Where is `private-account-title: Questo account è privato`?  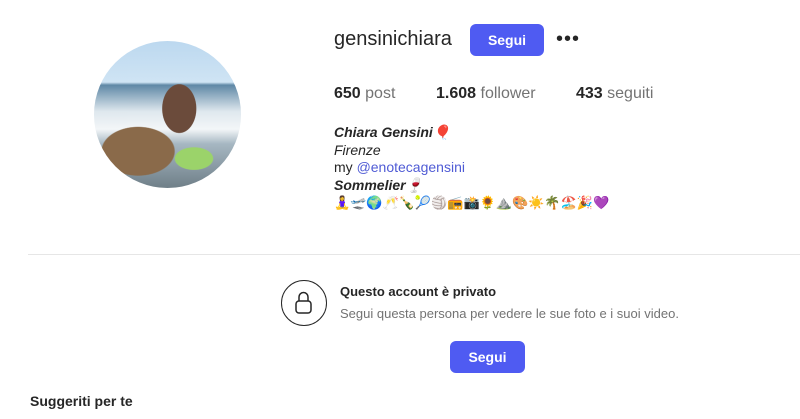 private-account-title: Questo account è privato is located at coordinates (418, 291).